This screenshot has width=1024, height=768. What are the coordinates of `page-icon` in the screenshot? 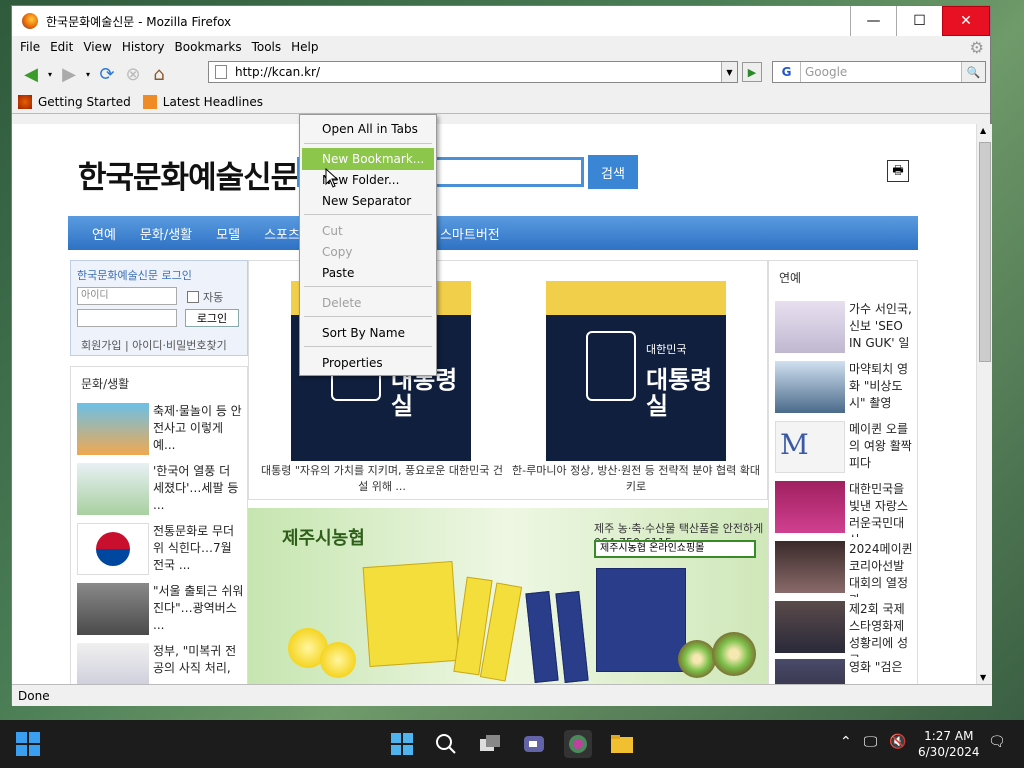 It's located at (221, 72).